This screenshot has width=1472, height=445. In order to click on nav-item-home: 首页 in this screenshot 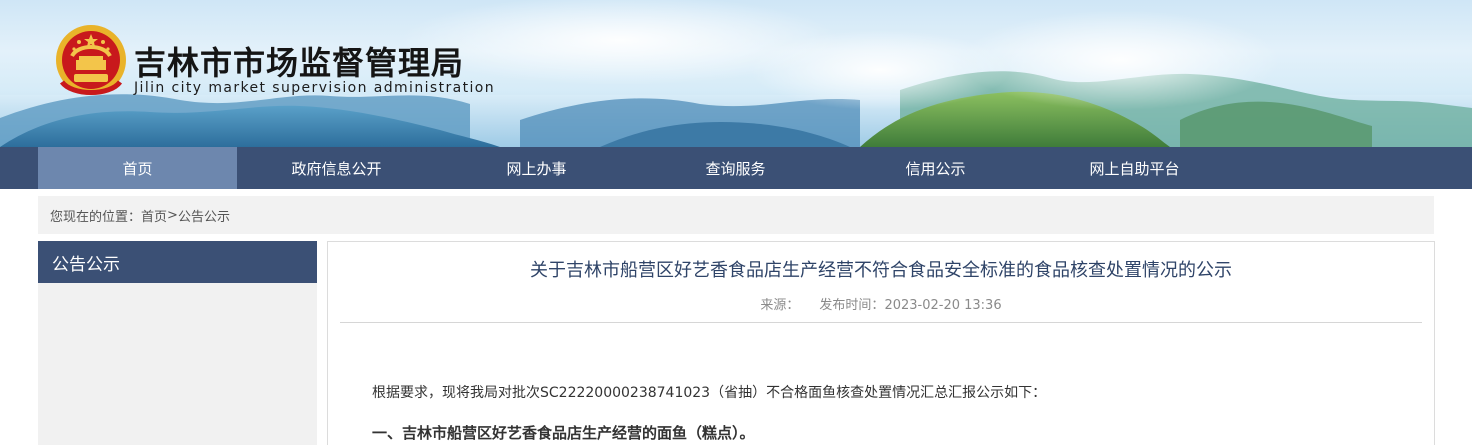, I will do `click(137, 168)`.